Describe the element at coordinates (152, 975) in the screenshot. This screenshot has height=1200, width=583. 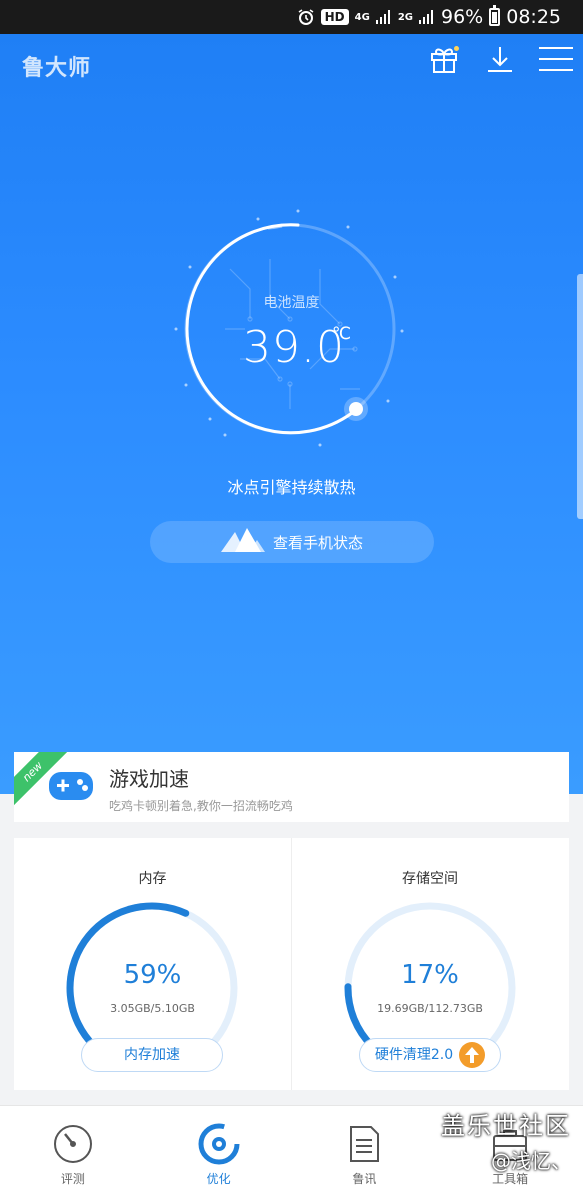
I see `memory-percent: 59%` at that location.